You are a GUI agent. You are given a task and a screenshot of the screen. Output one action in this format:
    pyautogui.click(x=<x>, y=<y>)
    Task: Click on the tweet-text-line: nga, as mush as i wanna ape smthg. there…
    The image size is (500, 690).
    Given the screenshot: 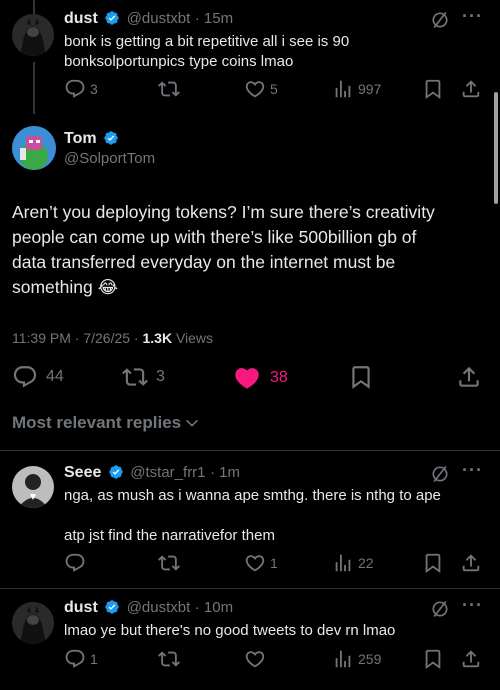 What is the action you would take?
    pyautogui.click(x=252, y=495)
    